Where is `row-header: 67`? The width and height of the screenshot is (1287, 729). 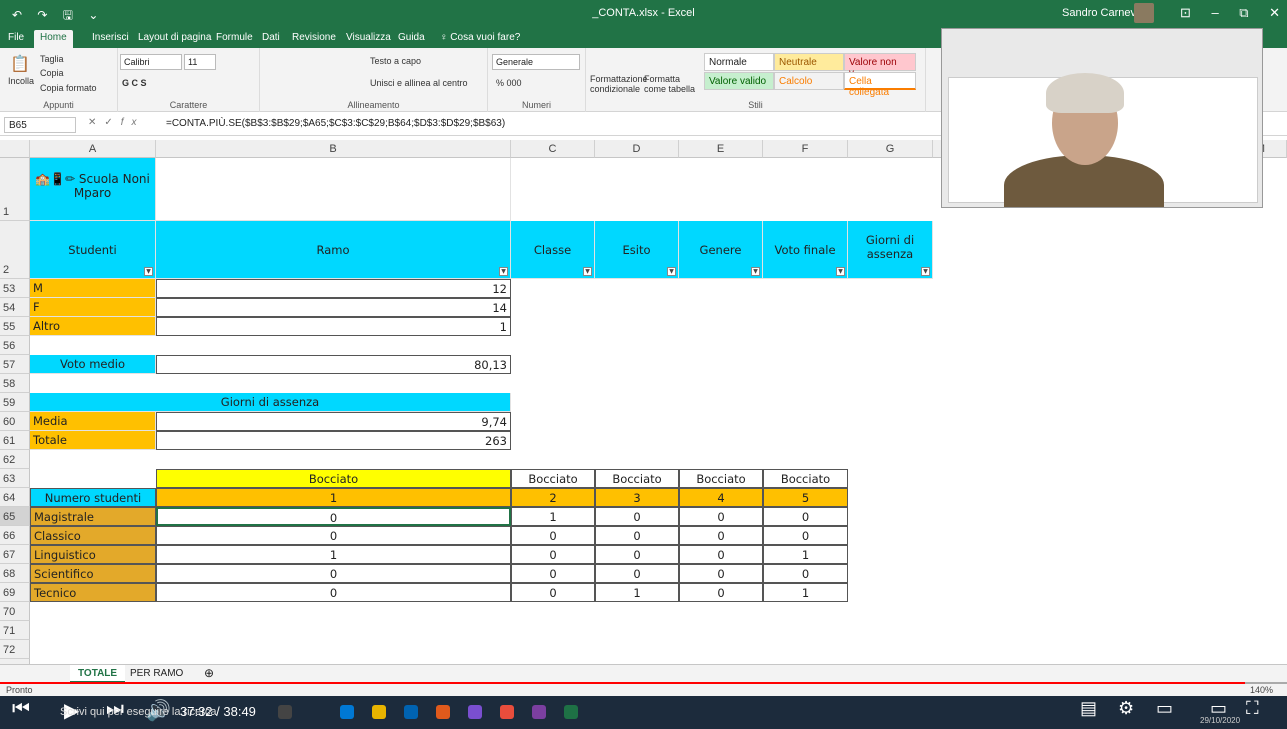
row-header: 67 is located at coordinates (15, 554).